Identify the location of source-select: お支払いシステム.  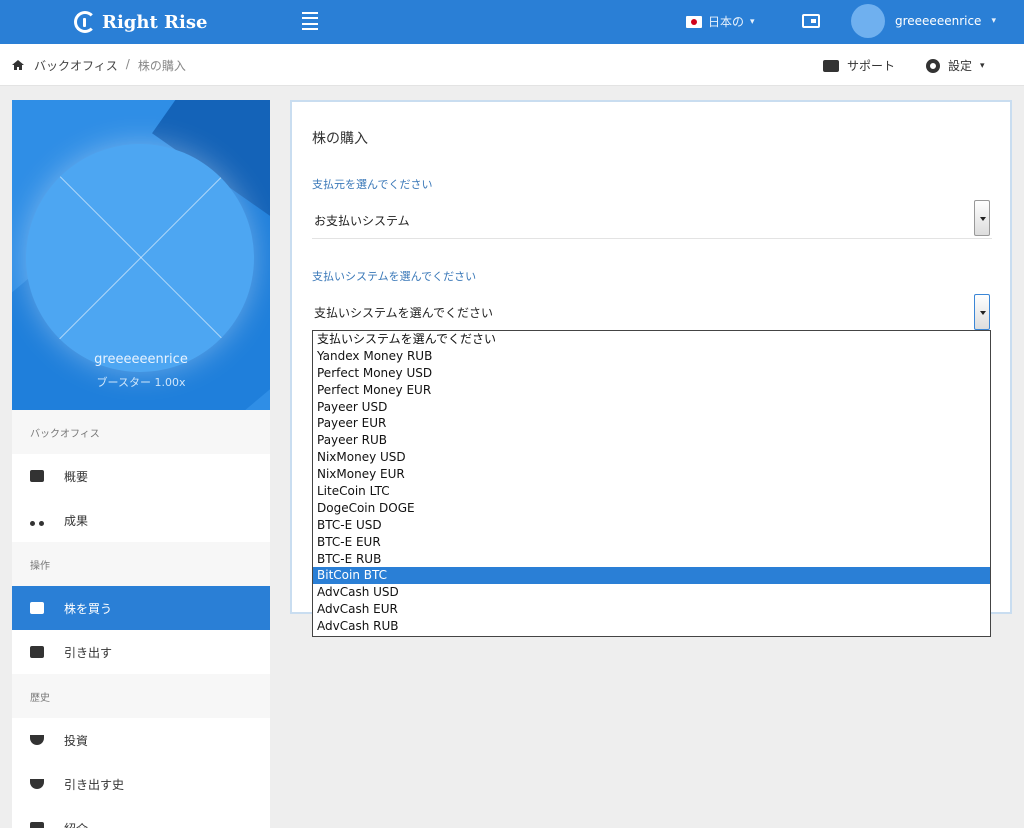
(362, 220).